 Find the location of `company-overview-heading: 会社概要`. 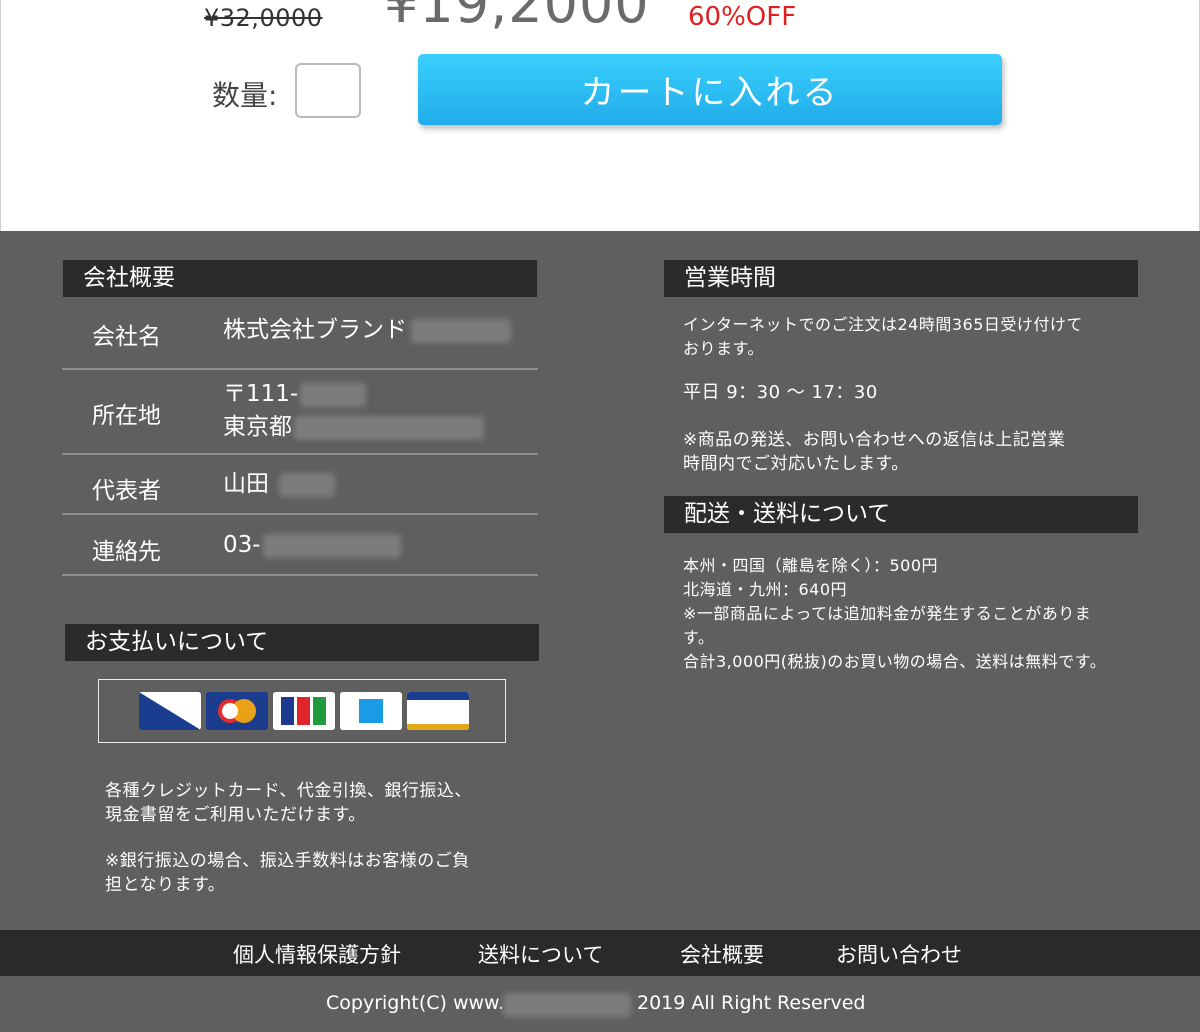

company-overview-heading: 会社概要 is located at coordinates (300, 278).